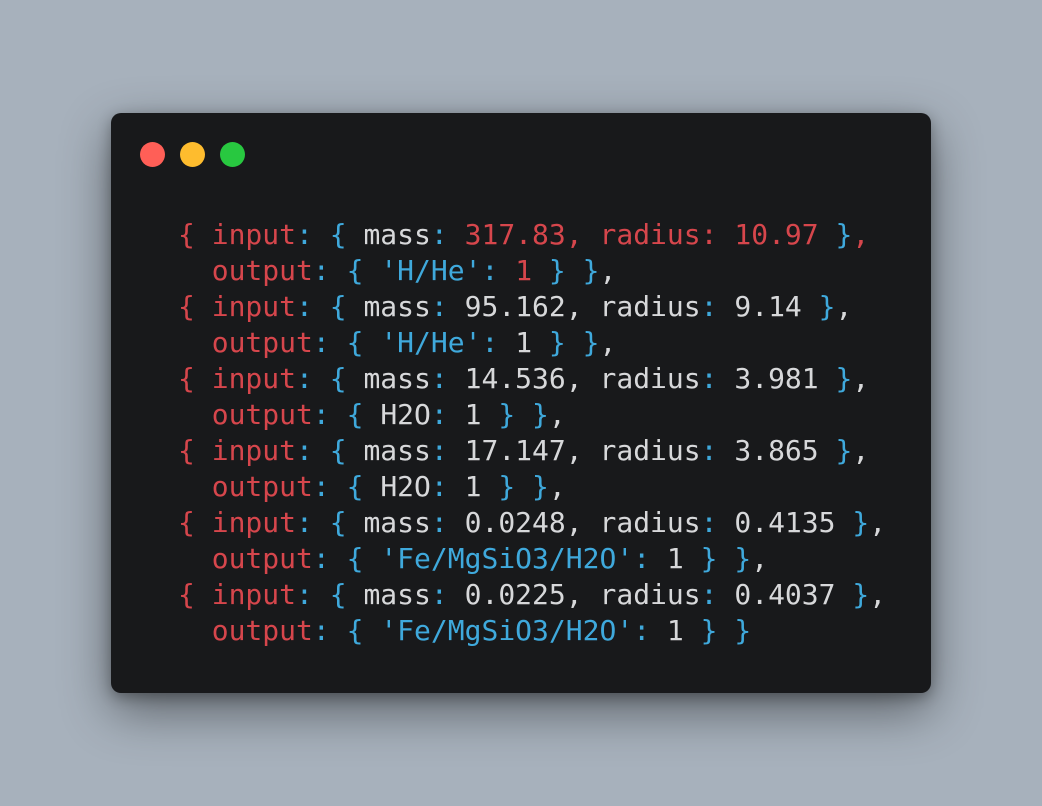 This screenshot has height=806, width=1042. What do you see at coordinates (192, 154) in the screenshot?
I see `minimize-button` at bounding box center [192, 154].